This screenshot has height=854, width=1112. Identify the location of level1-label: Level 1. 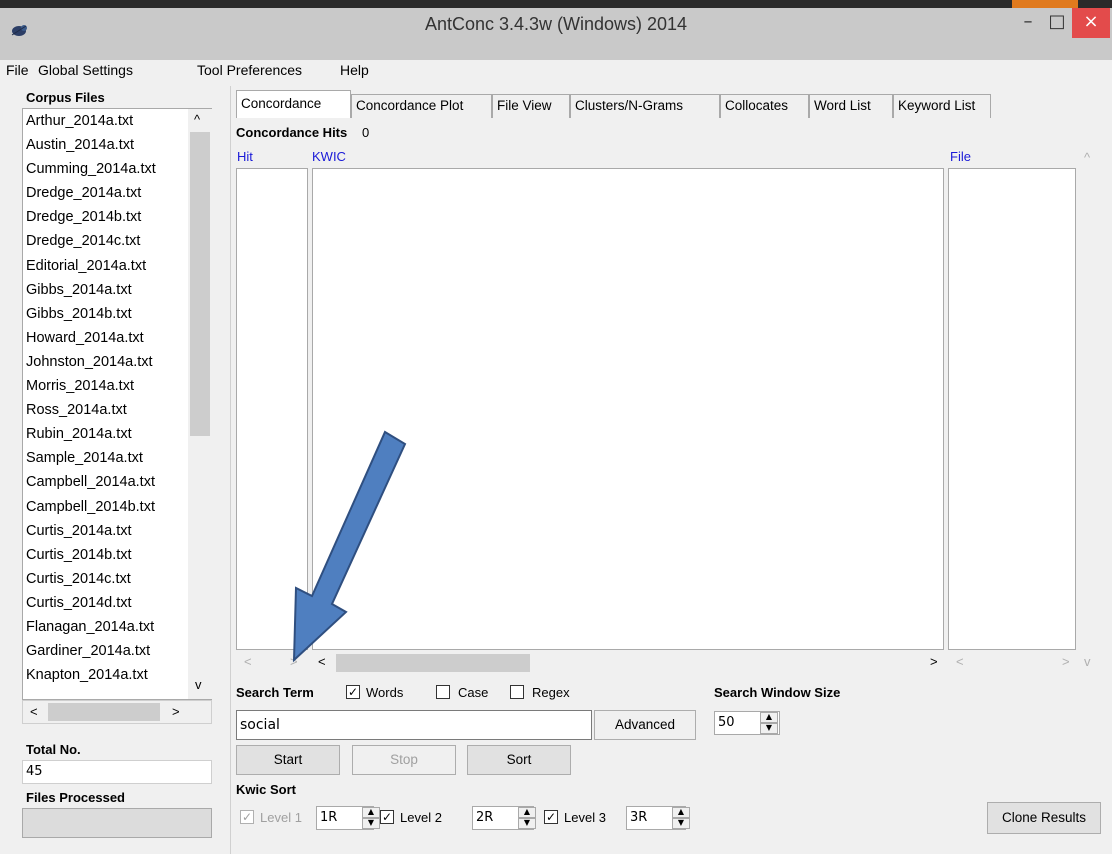
(281, 817).